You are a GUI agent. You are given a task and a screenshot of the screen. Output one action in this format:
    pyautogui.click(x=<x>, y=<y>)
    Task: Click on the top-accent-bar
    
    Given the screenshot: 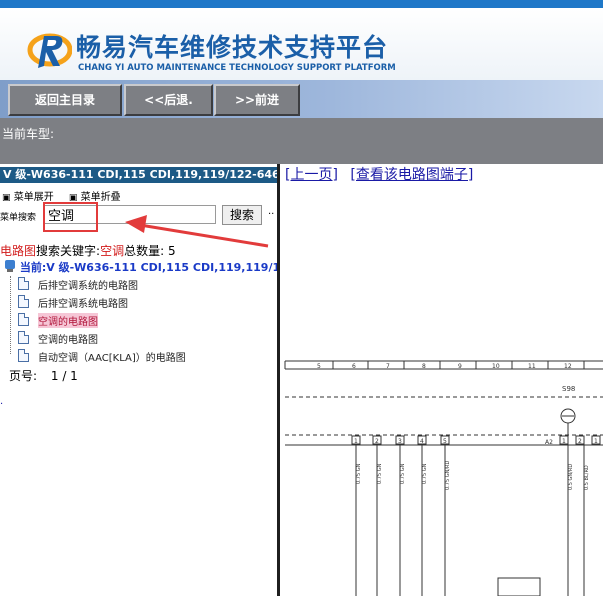 What is the action you would take?
    pyautogui.click(x=301, y=4)
    